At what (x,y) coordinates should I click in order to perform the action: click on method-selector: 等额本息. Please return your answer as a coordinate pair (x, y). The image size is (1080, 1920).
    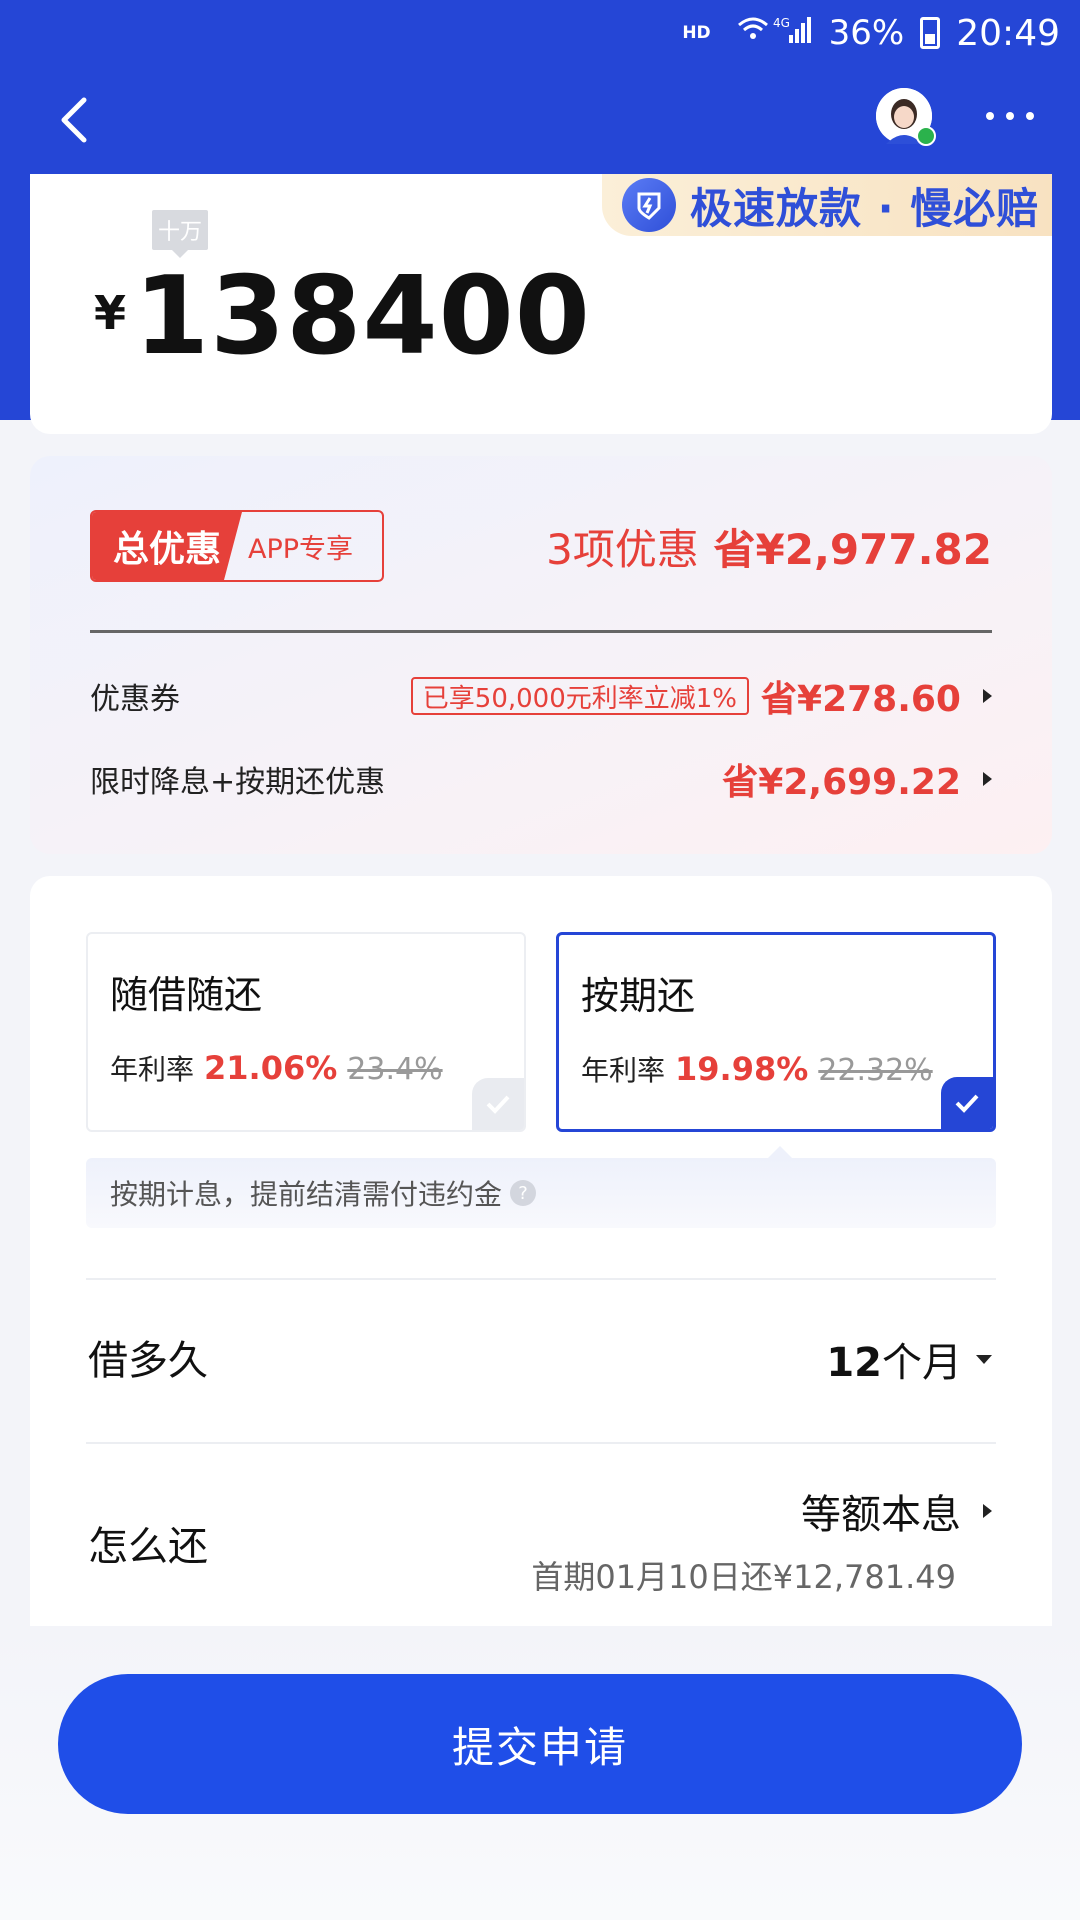
    Looking at the image, I should click on (896, 1511).